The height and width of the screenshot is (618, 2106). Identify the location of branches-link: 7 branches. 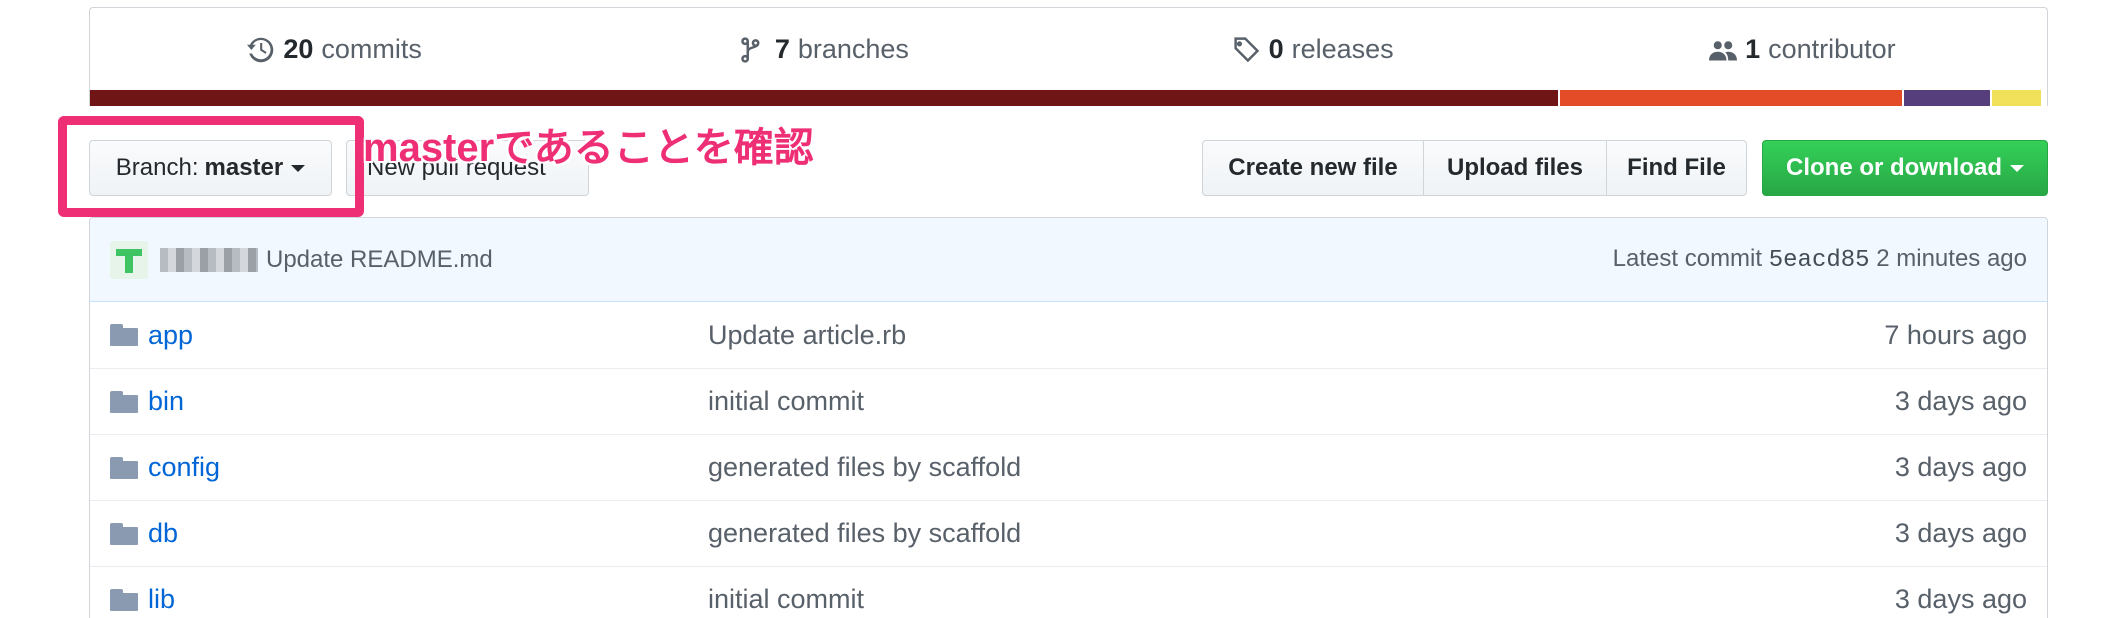
(823, 49).